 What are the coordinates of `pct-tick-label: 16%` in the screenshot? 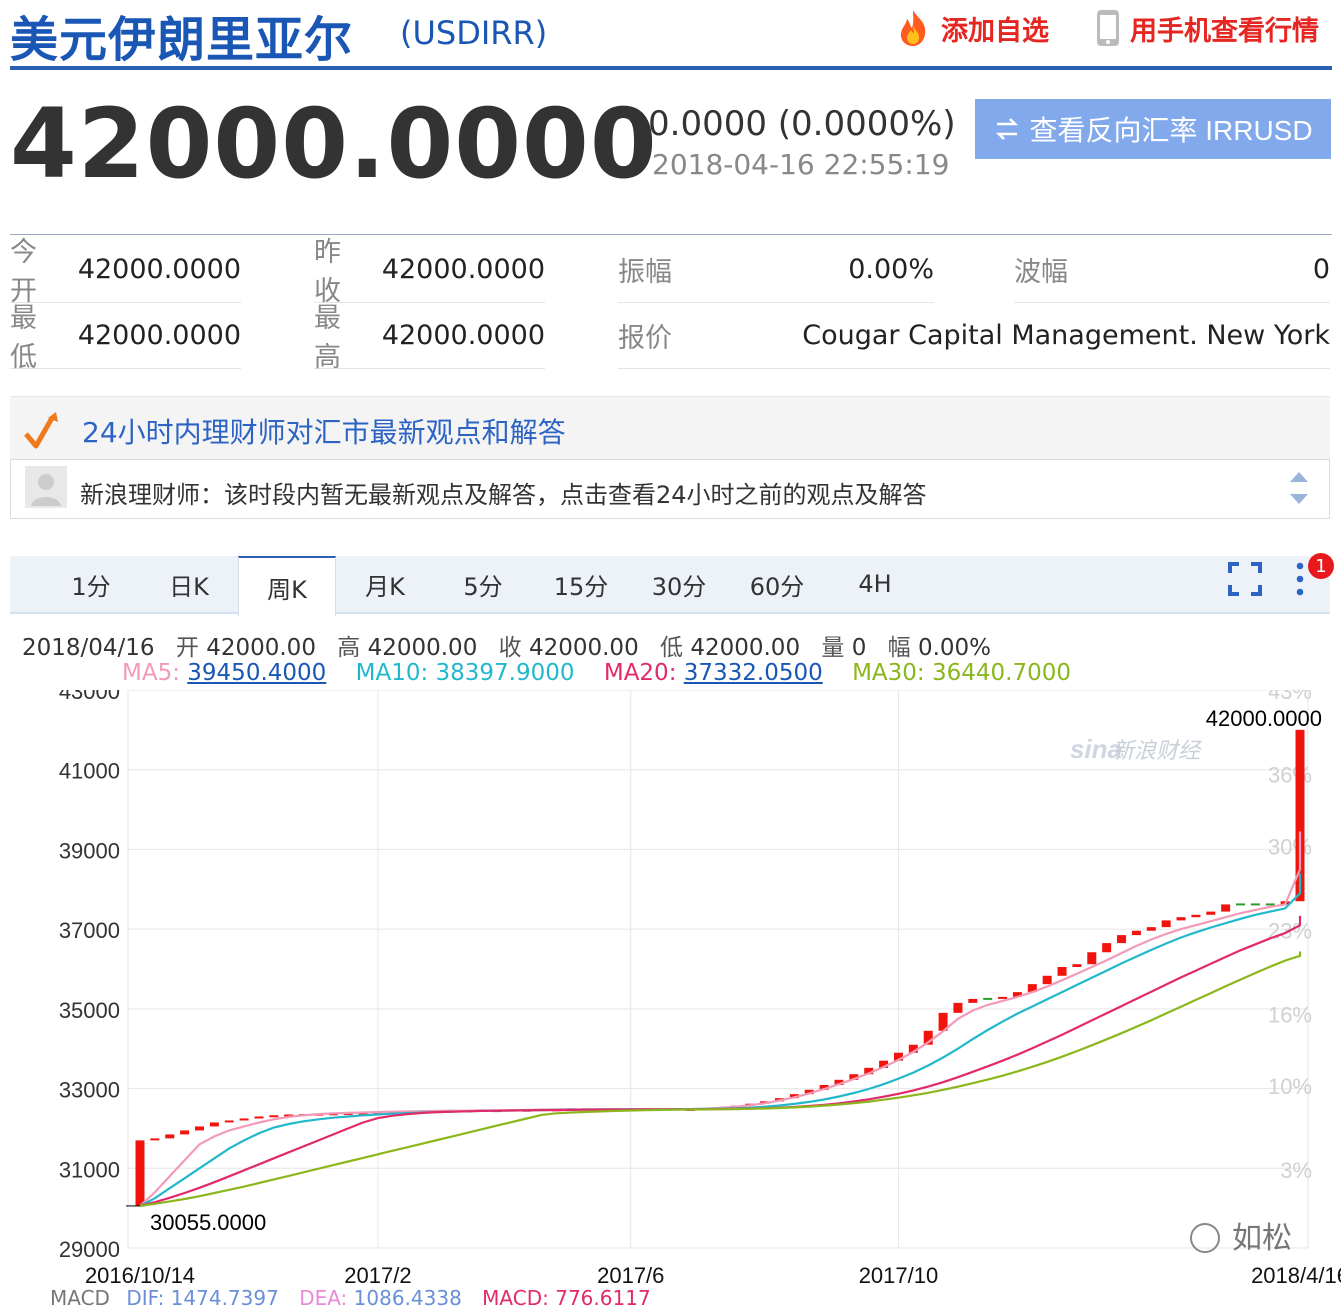 It's located at (1290, 1014).